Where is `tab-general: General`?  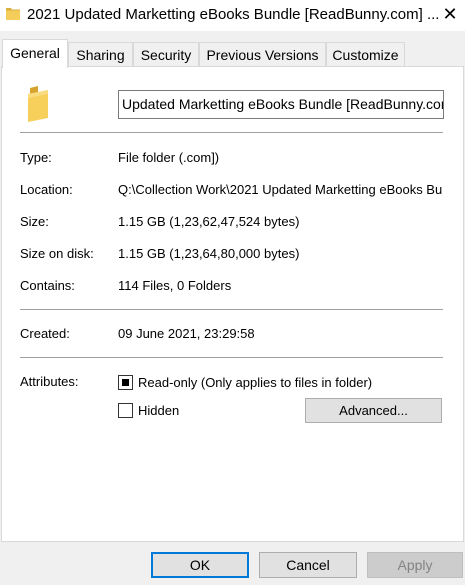 tab-general: General is located at coordinates (35, 53).